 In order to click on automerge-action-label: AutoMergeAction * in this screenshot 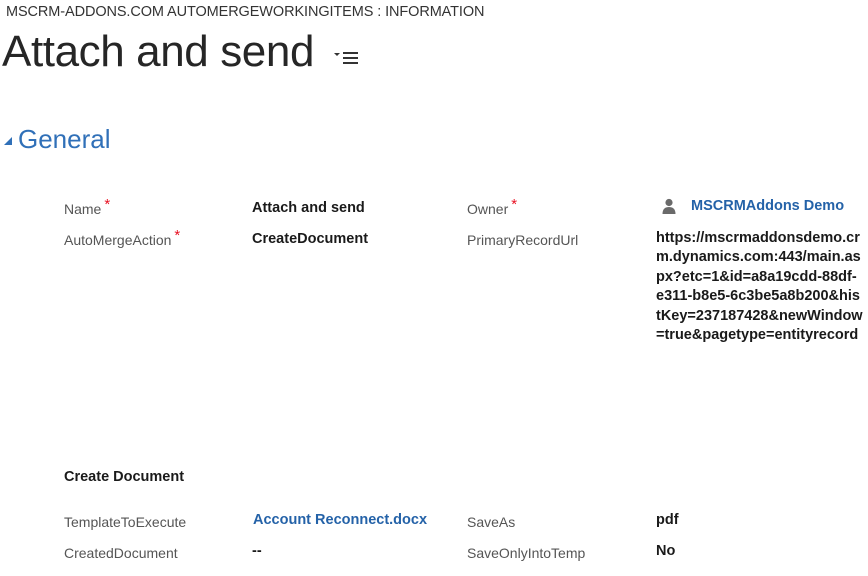, I will do `click(122, 238)`.